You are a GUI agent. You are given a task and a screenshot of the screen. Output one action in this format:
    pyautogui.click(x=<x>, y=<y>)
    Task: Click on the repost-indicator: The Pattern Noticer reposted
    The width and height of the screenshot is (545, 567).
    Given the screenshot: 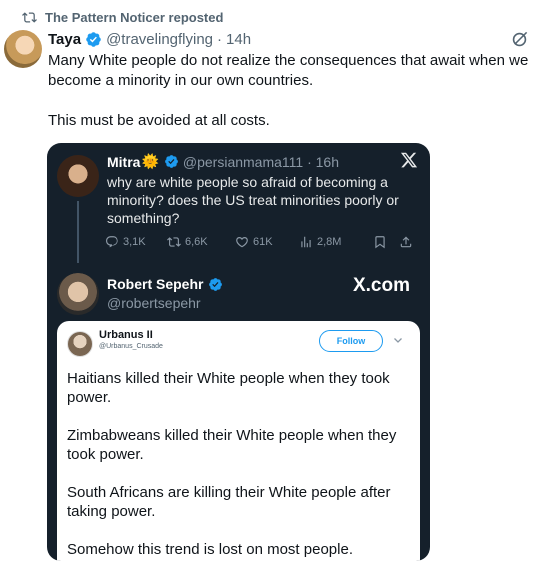 What is the action you would take?
    pyautogui.click(x=122, y=17)
    